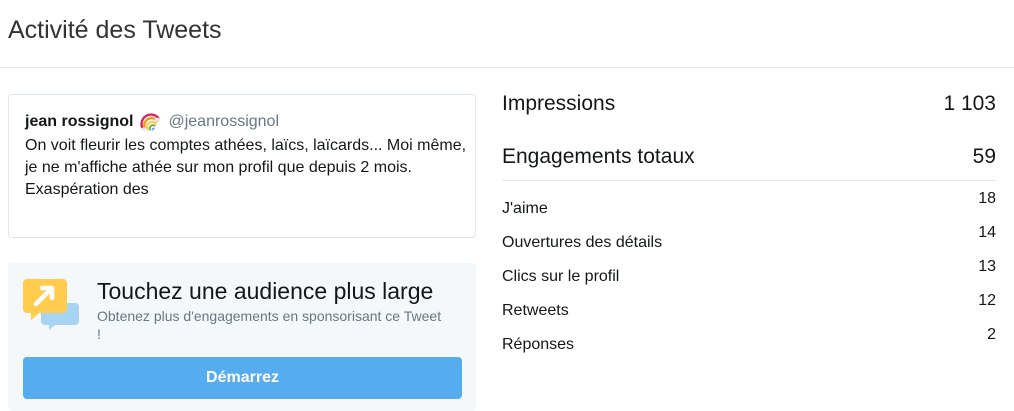 This screenshot has height=411, width=1014. What do you see at coordinates (749, 180) in the screenshot?
I see `stats-divider` at bounding box center [749, 180].